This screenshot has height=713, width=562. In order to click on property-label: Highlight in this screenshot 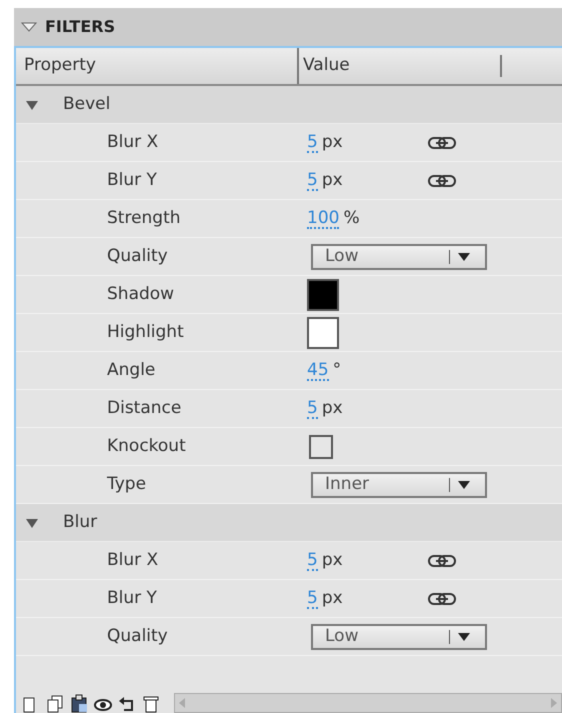, I will do `click(145, 332)`.